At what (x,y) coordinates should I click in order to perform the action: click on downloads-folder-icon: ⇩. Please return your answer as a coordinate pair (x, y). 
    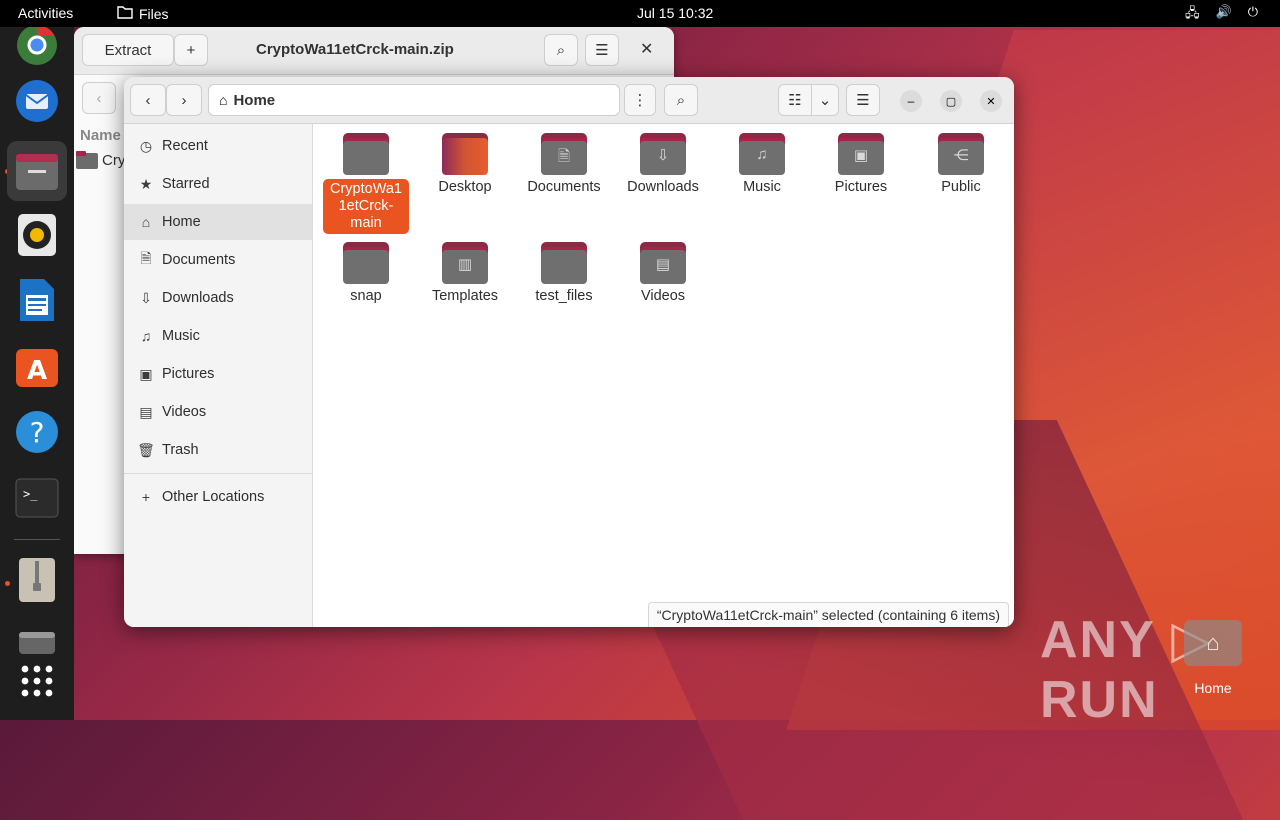
    Looking at the image, I should click on (663, 154).